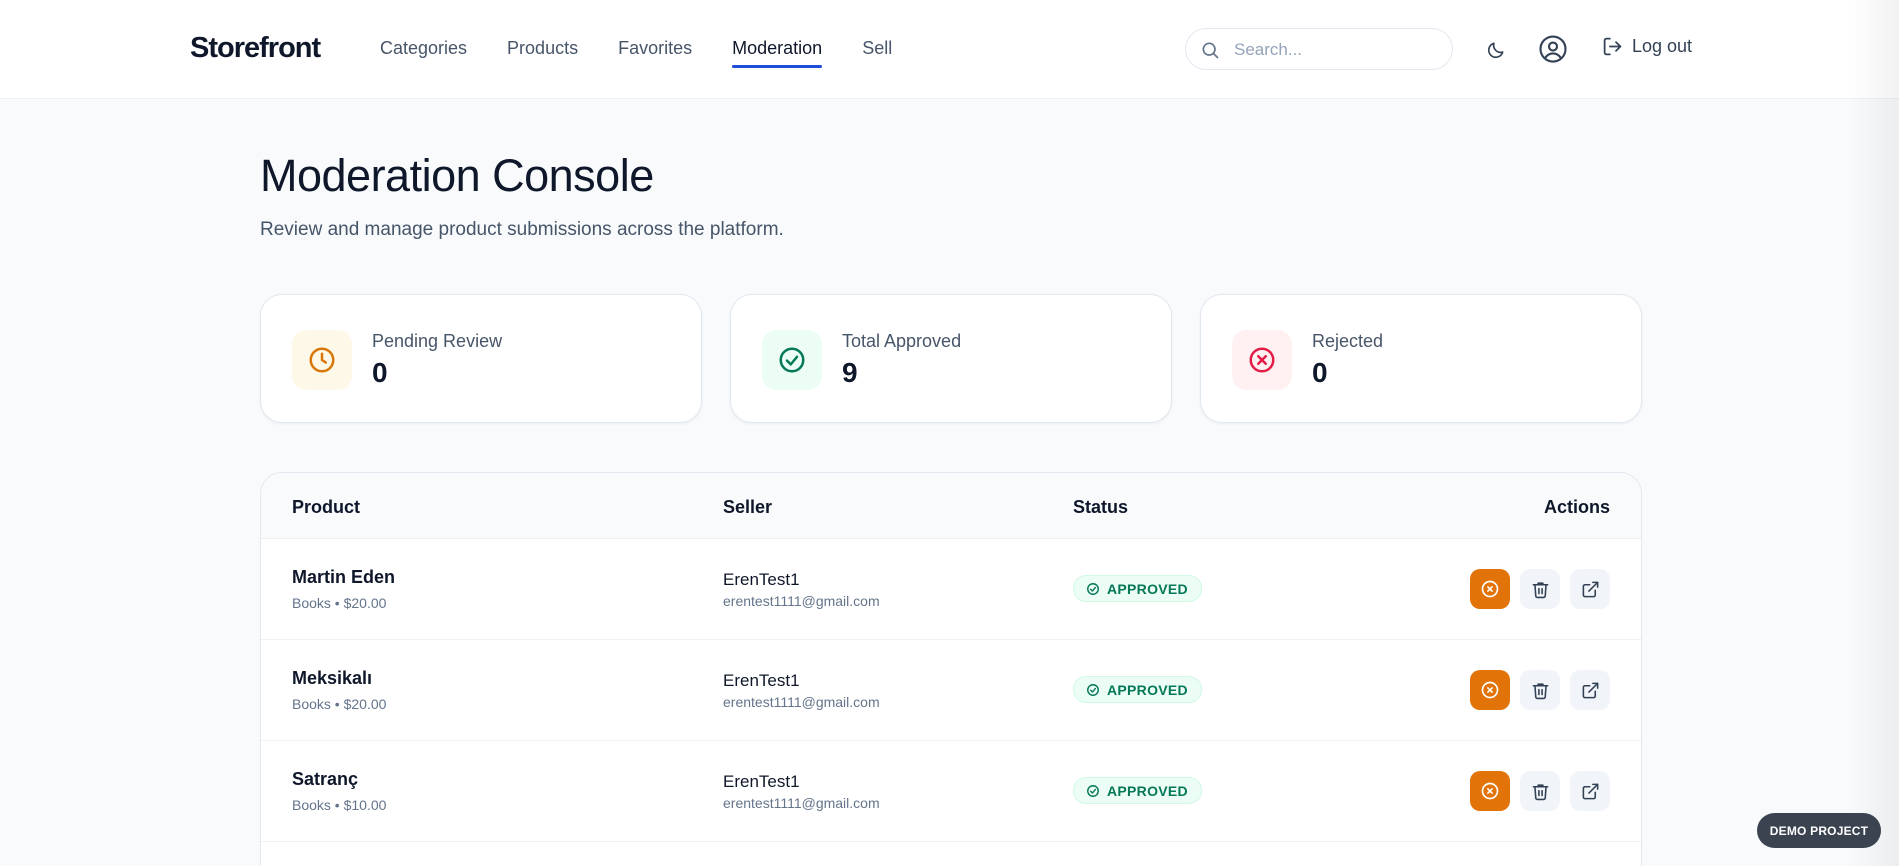  I want to click on logout-icon, so click(1612, 46).